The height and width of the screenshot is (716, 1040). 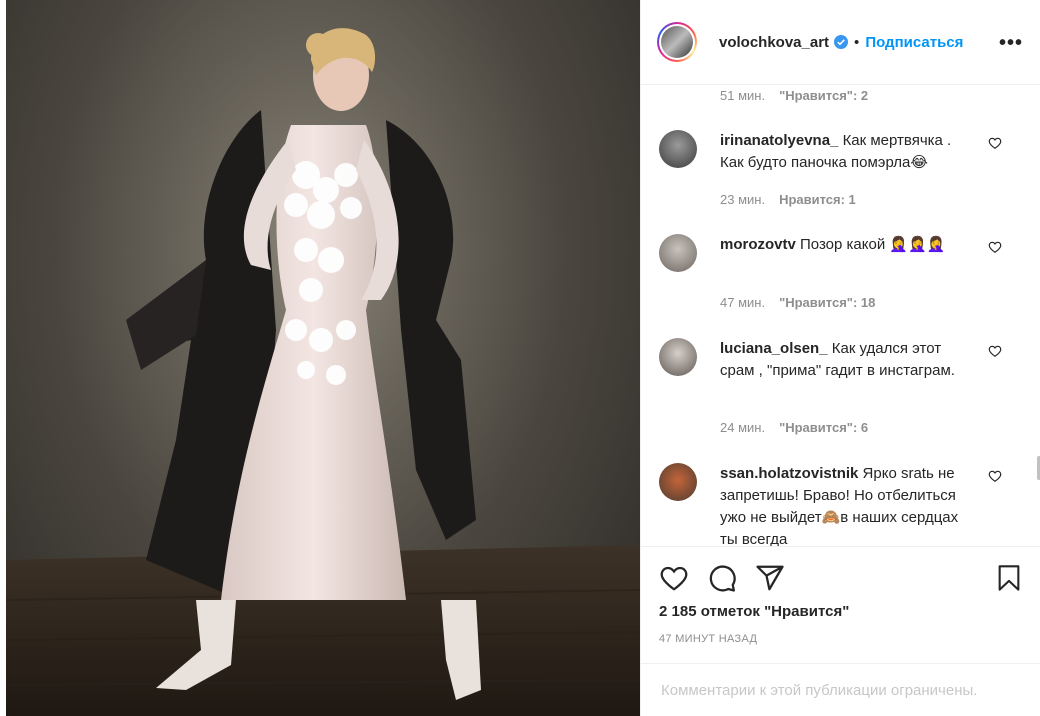 I want to click on comment-meta: 24 мин. "Нравится": 6, so click(x=794, y=427).